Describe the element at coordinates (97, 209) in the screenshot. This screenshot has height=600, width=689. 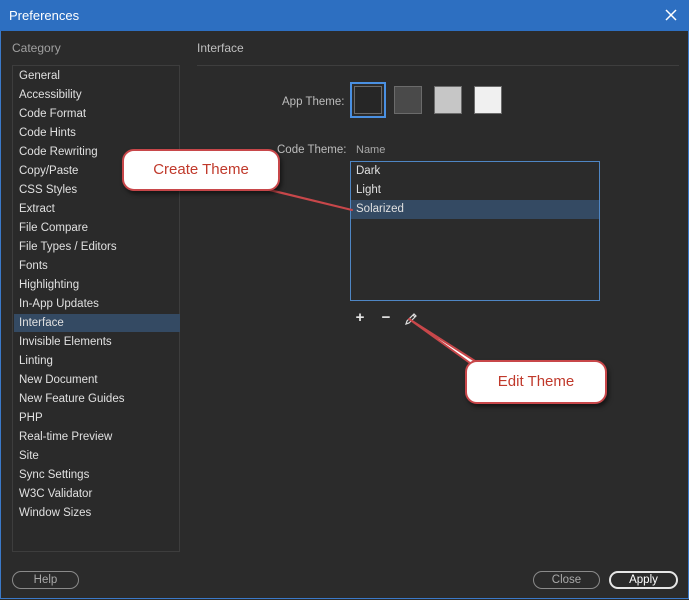
I see `sidebar-item-extract: Extract` at that location.